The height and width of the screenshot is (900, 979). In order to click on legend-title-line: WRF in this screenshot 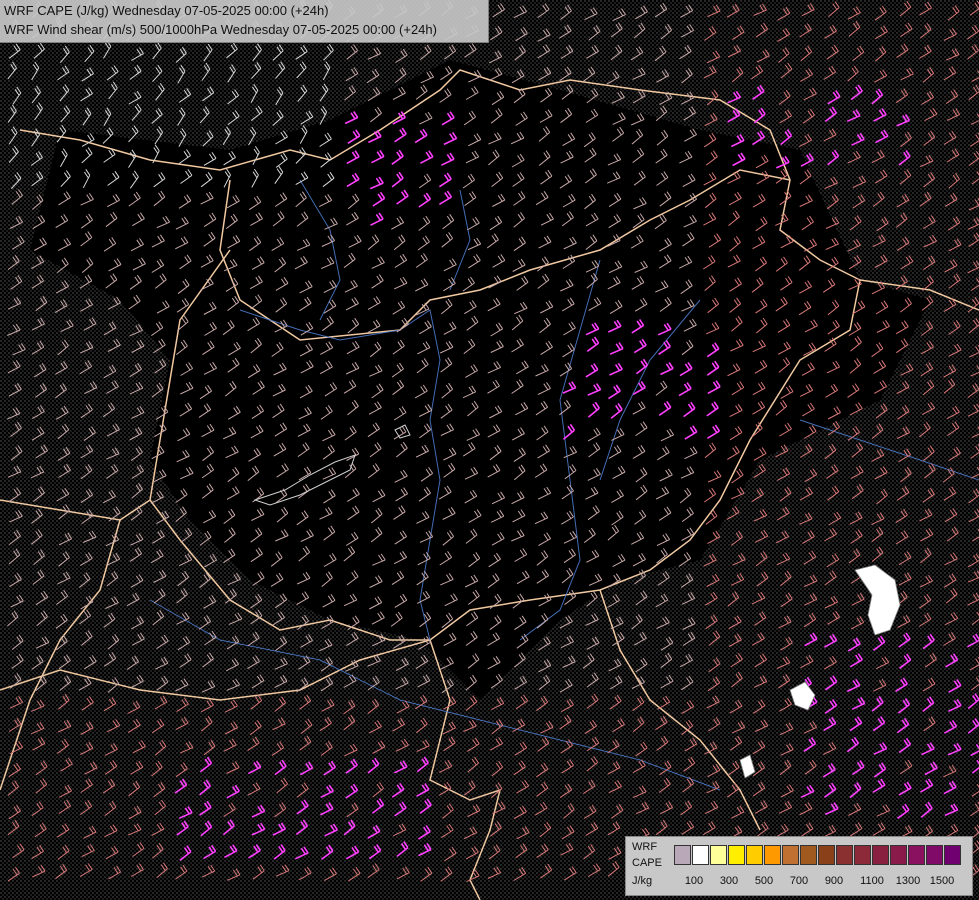, I will do `click(645, 847)`.